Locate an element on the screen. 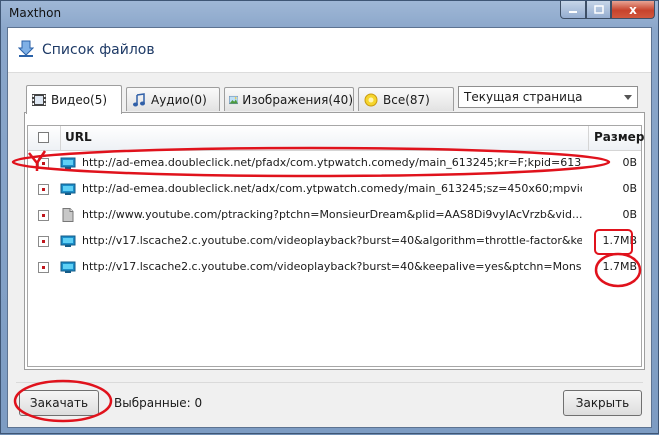  selected-count-label: Выбранные: 0 is located at coordinates (158, 403).